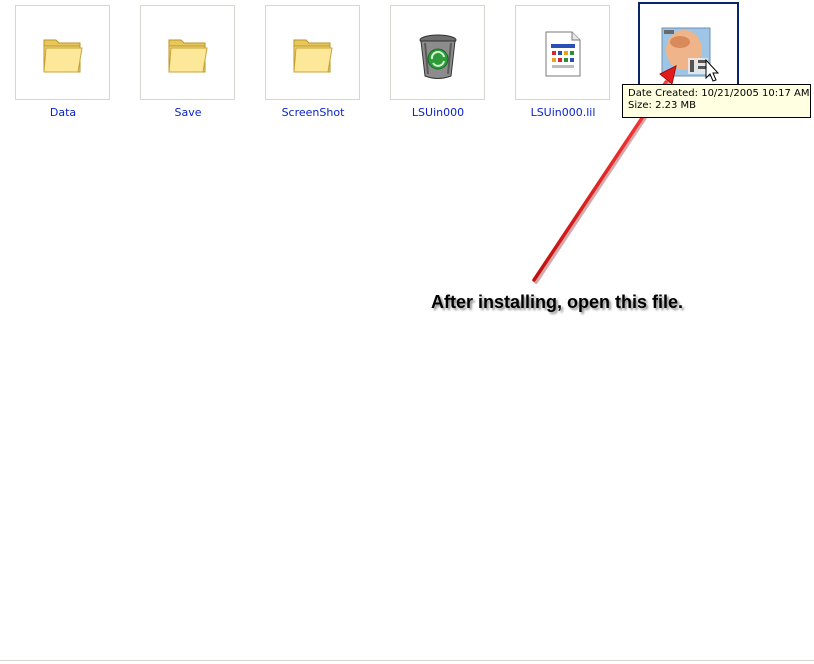  What do you see at coordinates (719, 93) in the screenshot?
I see `tooltip-date-created: Date Created: 10/21/2005 10:17 AM` at bounding box center [719, 93].